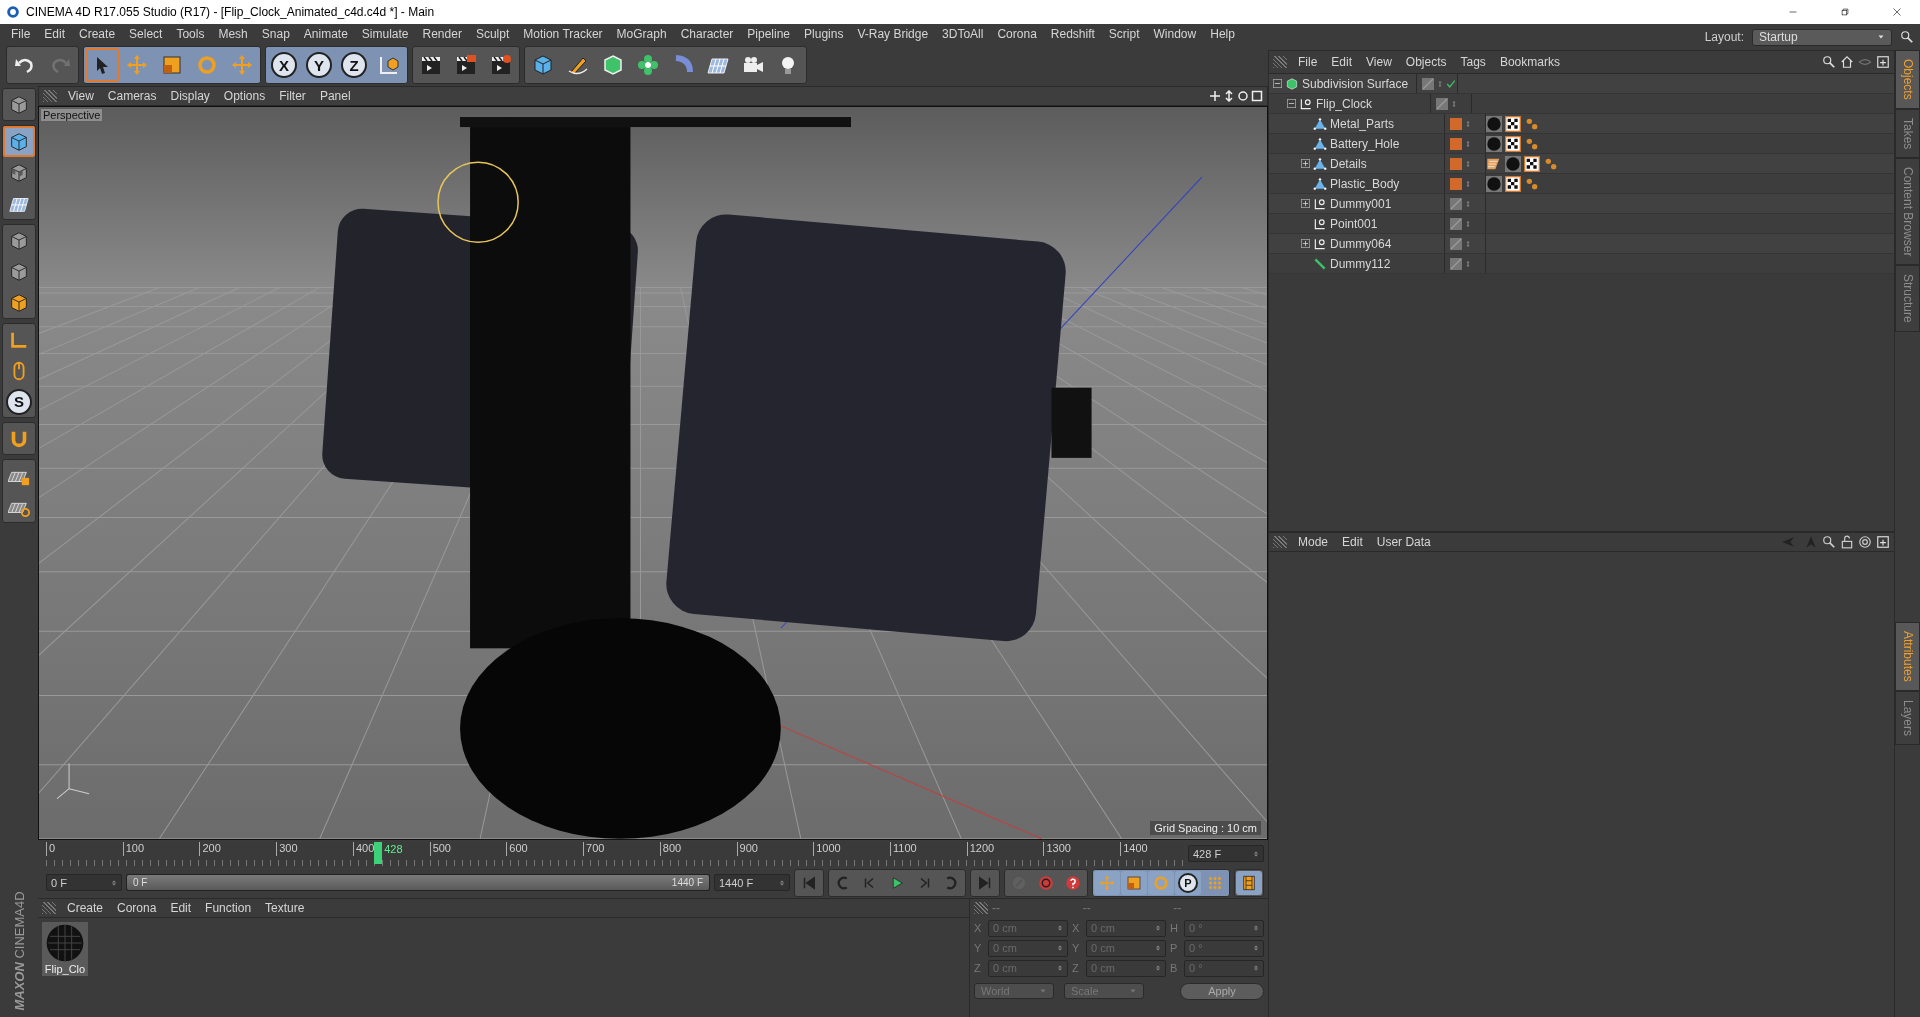 Image resolution: width=1920 pixels, height=1017 pixels. Describe the element at coordinates (1344, 103) in the screenshot. I see `object-name: Flip_Clock` at that location.